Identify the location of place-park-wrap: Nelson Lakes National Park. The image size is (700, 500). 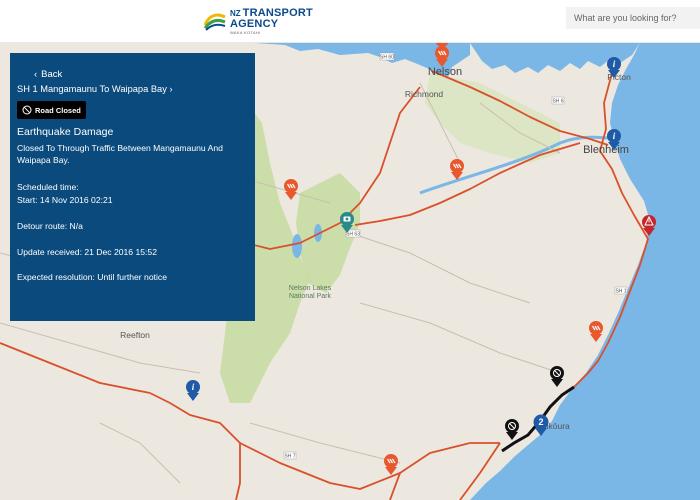
(310, 292).